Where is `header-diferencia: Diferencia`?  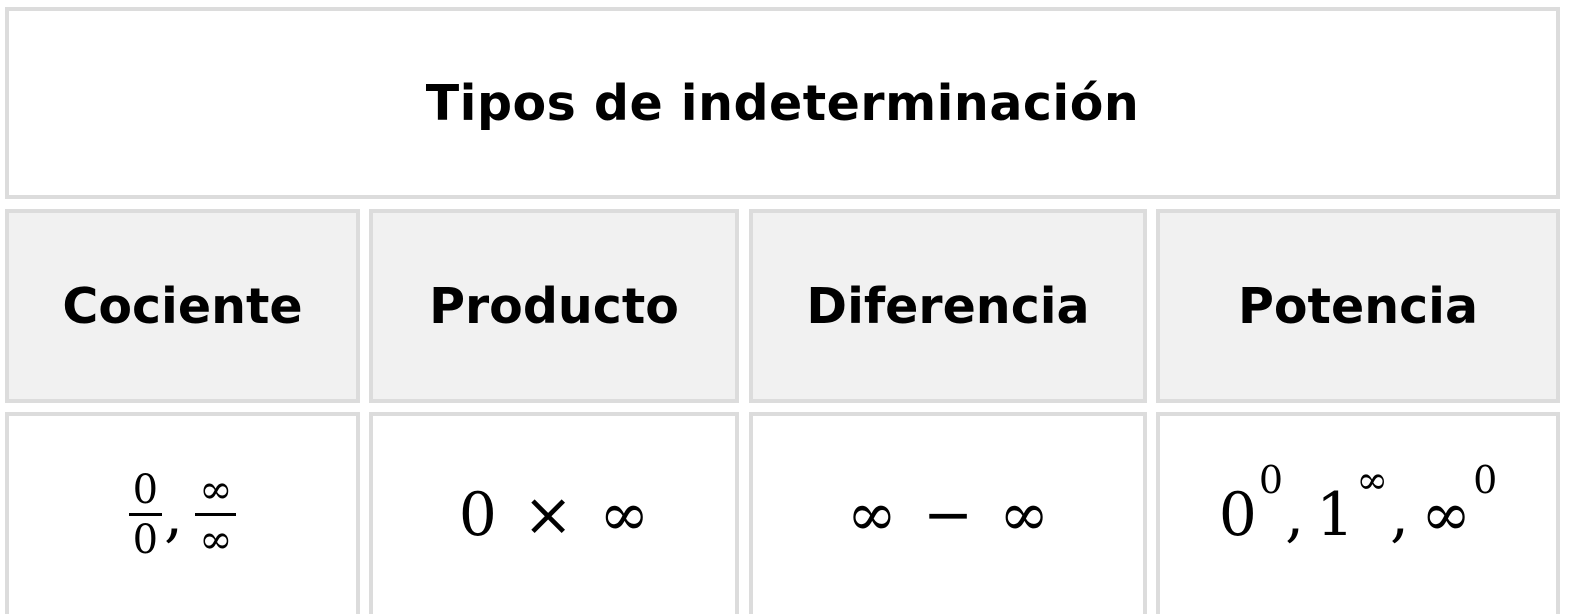 header-diferencia: Diferencia is located at coordinates (948, 306).